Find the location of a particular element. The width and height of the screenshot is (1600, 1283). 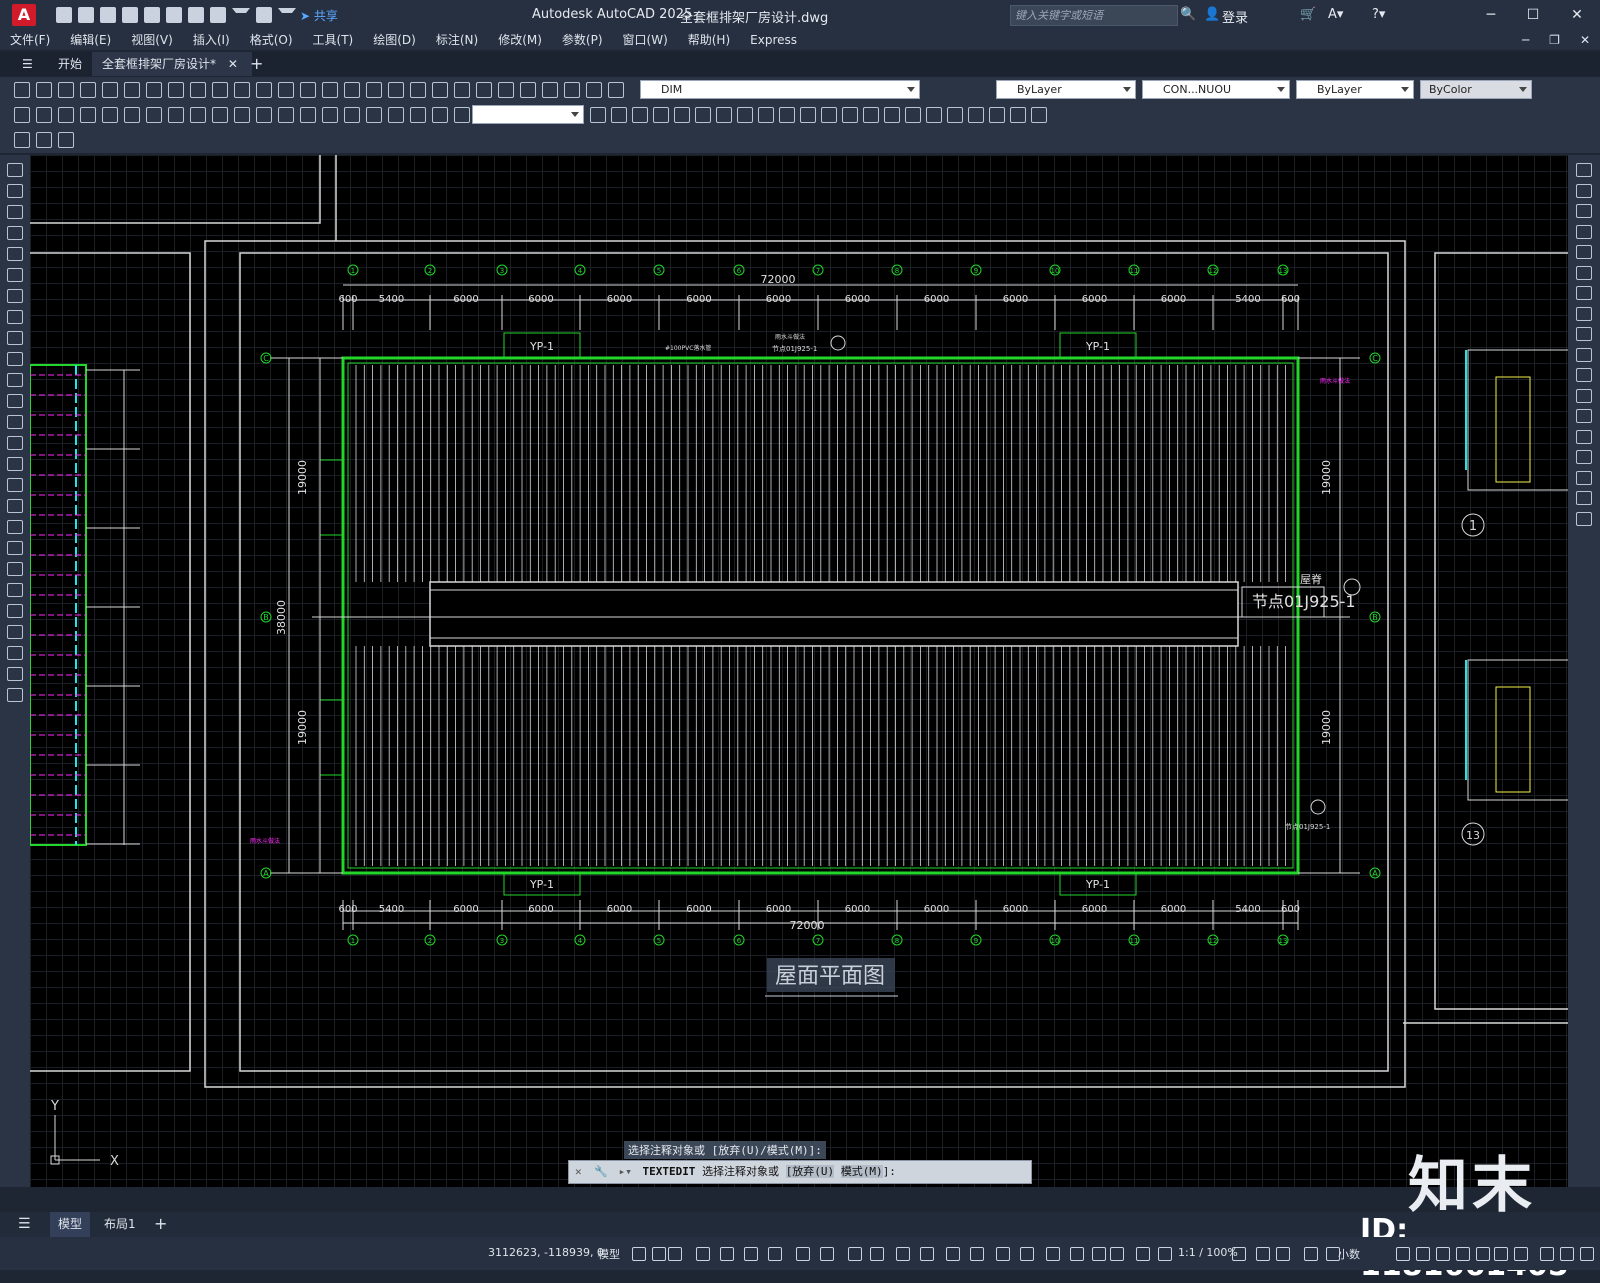

lineweight-dropdown: ByLayer is located at coordinates (1355, 89).